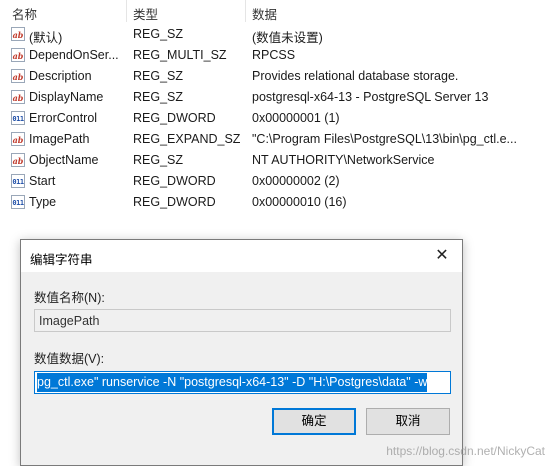 This screenshot has width=553, height=466. I want to click on value-name: ObjectName, so click(64, 160).